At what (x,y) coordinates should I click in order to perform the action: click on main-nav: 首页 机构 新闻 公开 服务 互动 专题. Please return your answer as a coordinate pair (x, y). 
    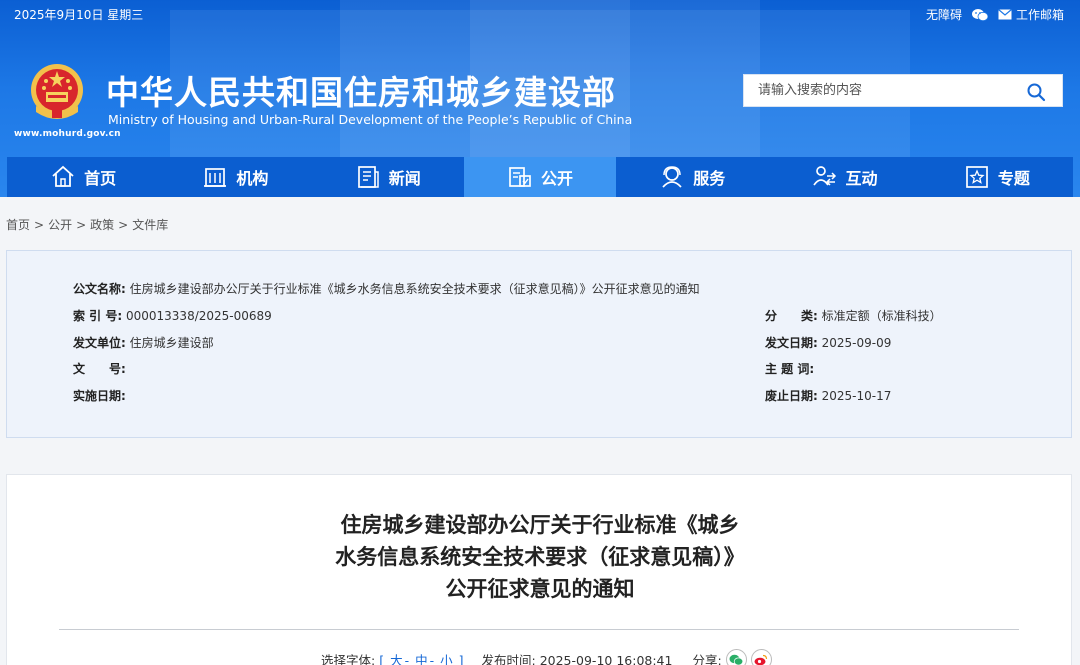
    Looking at the image, I should click on (540, 177).